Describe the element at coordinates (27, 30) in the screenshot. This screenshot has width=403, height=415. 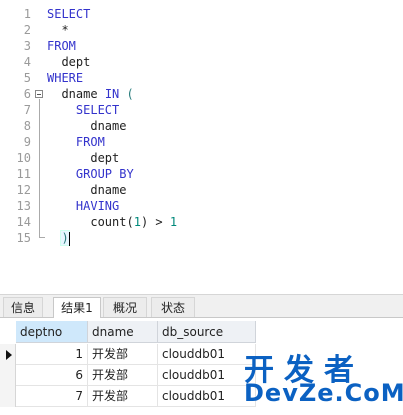
I see `line-number: 2` at that location.